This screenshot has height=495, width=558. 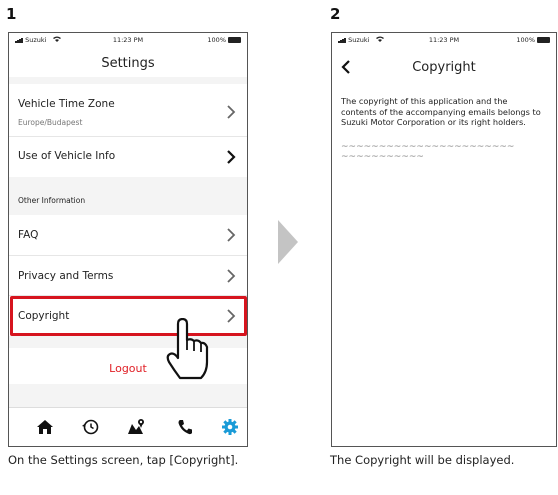 I want to click on tap-hand-icon, so click(x=187, y=349).